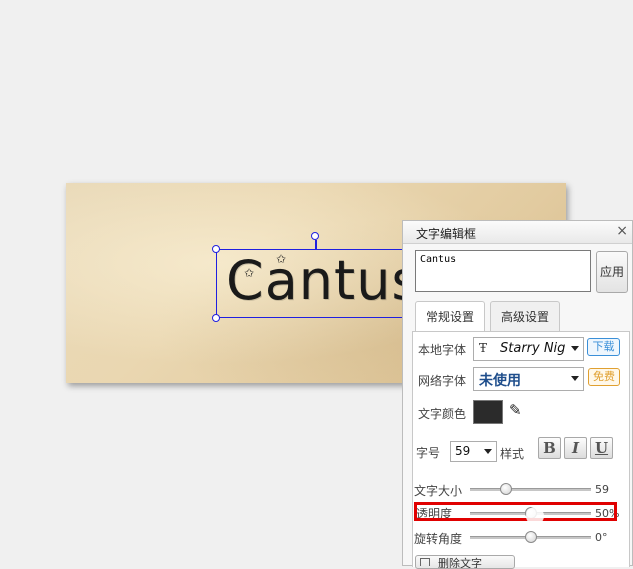 The height and width of the screenshot is (569, 633). I want to click on style-label: 样式, so click(512, 454).